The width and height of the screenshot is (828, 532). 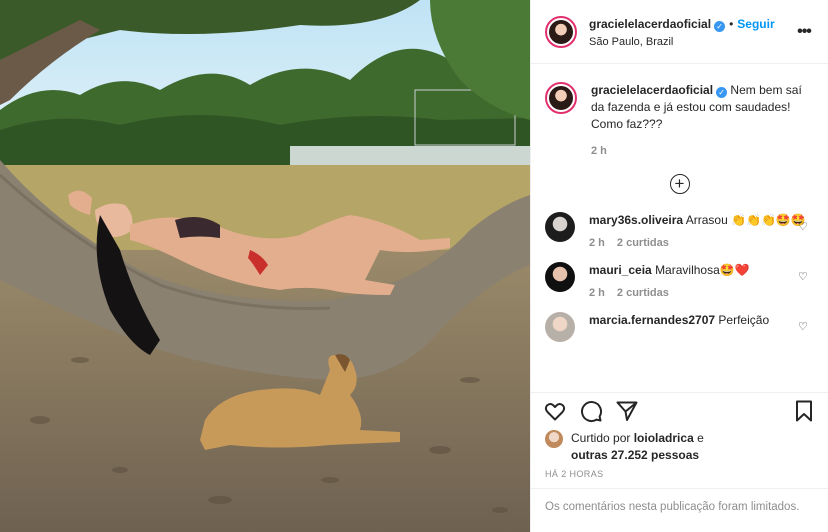 What do you see at coordinates (701, 282) in the screenshot?
I see `comment-body: mauri_ceia Maravilhosa🤩❤️ 2 h 2 curtidas` at bounding box center [701, 282].